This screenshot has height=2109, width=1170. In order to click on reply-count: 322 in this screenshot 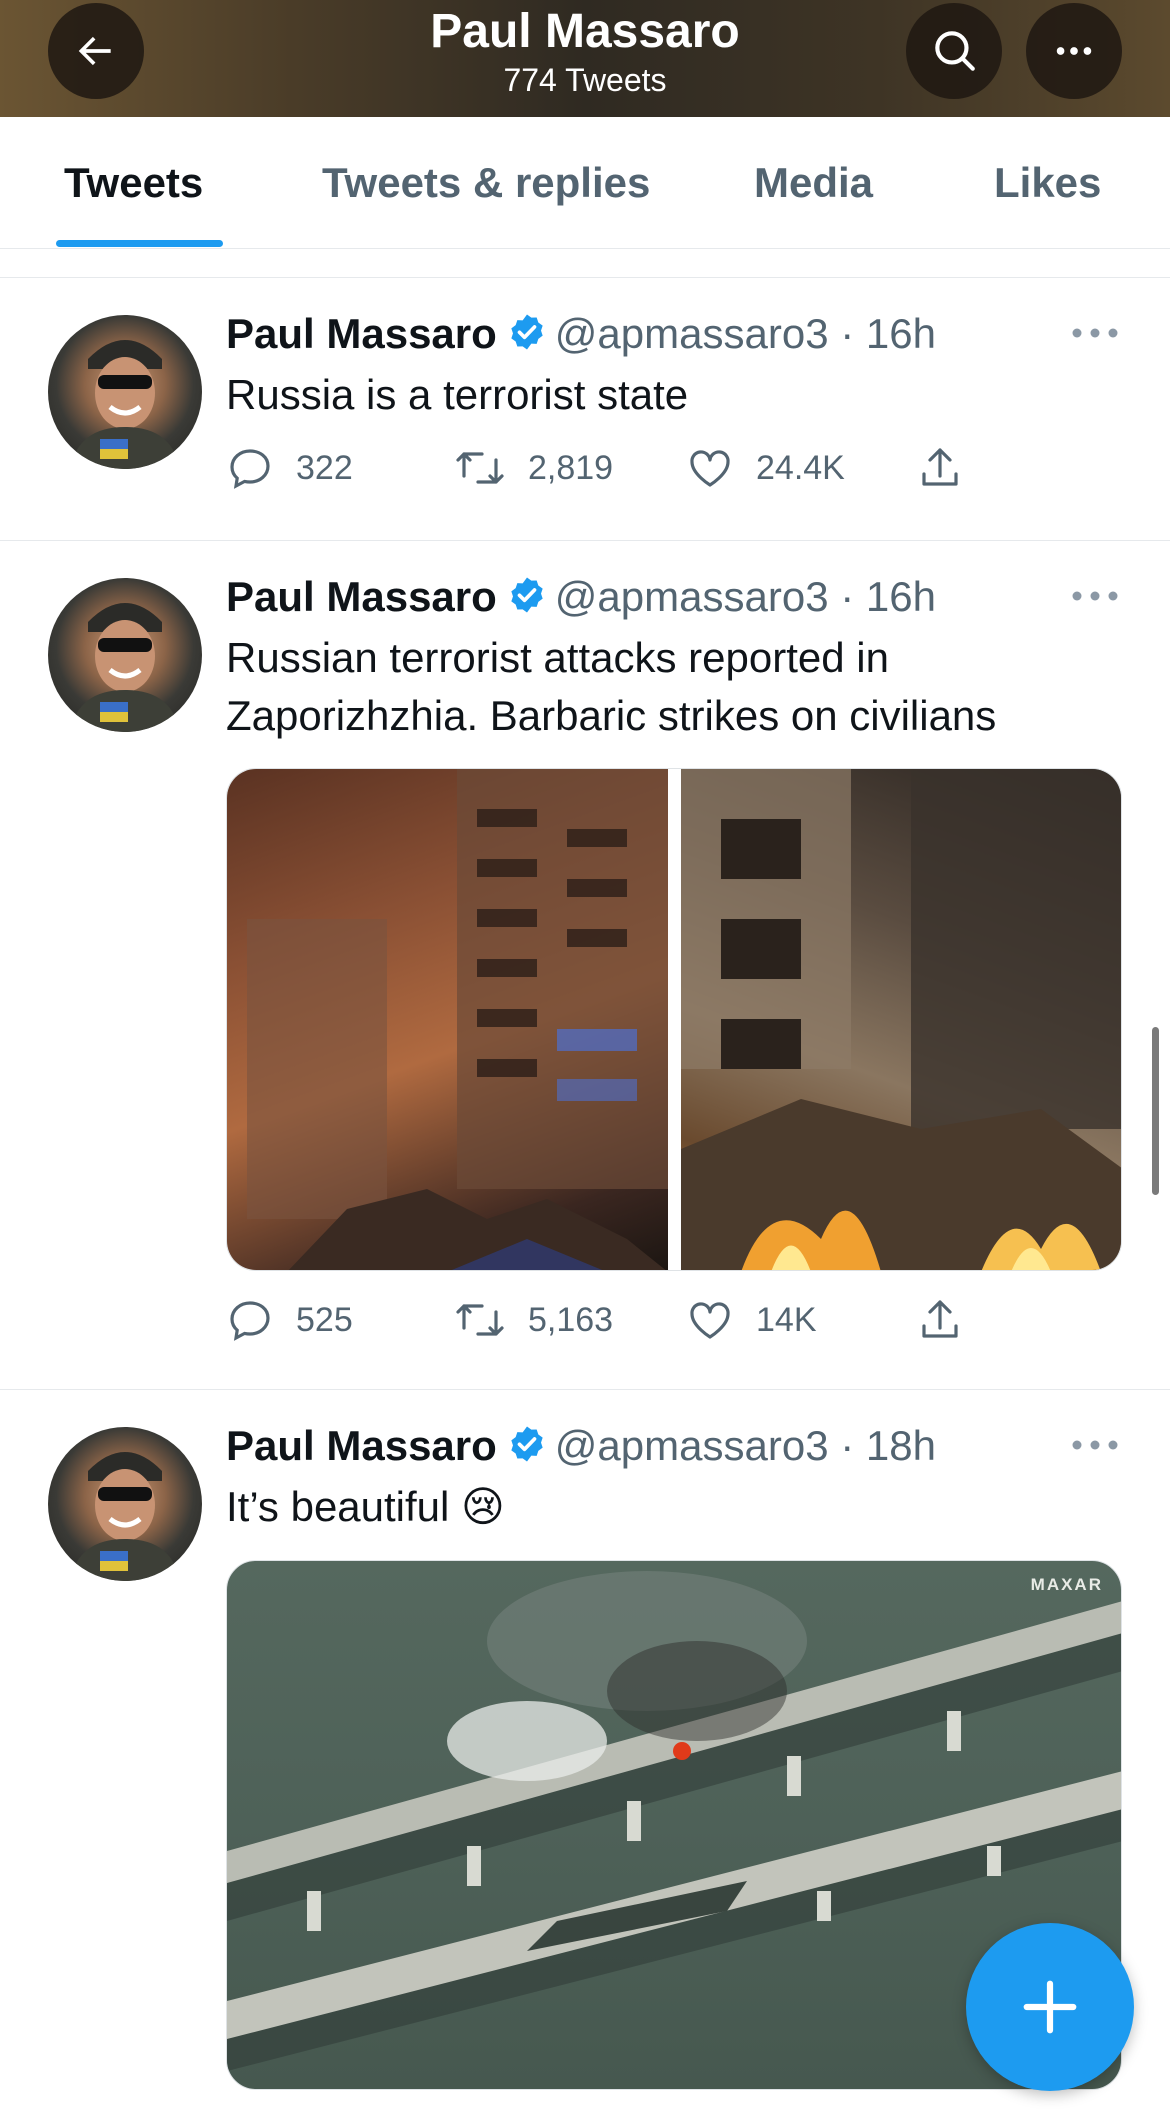, I will do `click(324, 467)`.